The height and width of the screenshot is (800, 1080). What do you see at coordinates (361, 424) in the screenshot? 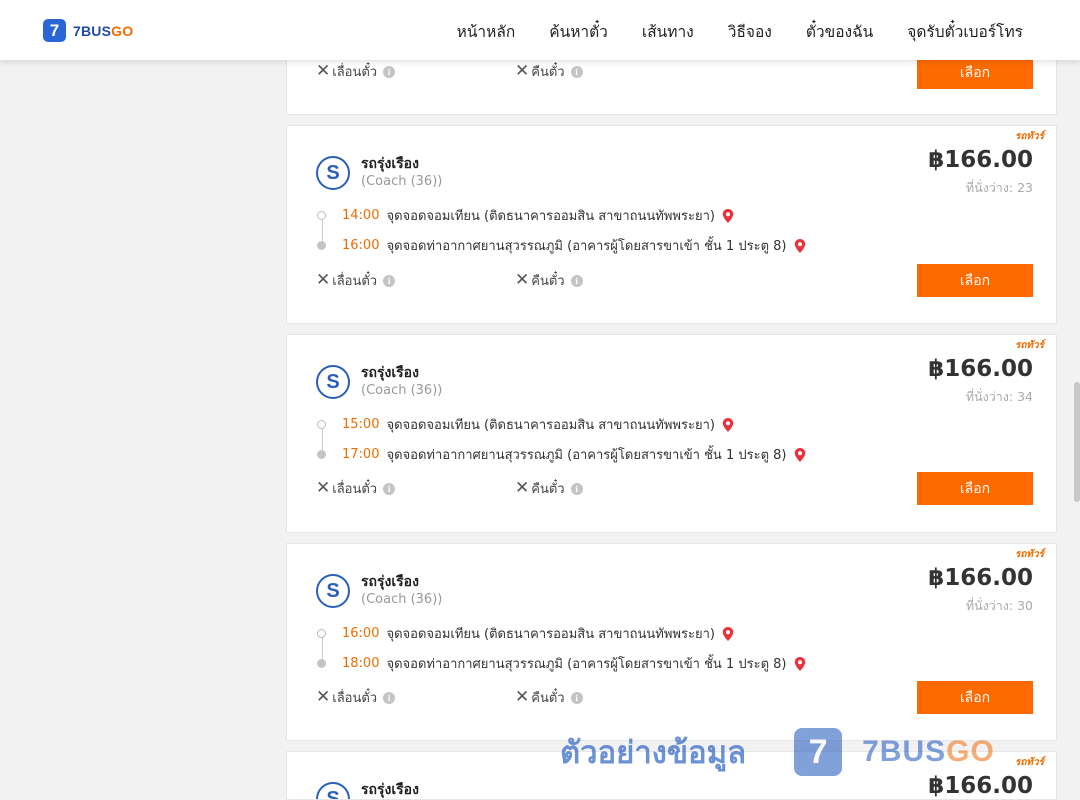
I see `departure-time: 15:00` at bounding box center [361, 424].